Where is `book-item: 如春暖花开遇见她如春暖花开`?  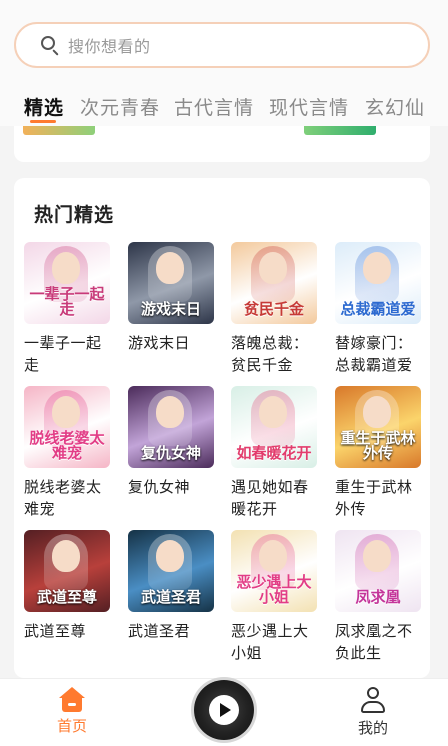 book-item: 如春暖花开遇见她如春暖花开 is located at coordinates (275, 453).